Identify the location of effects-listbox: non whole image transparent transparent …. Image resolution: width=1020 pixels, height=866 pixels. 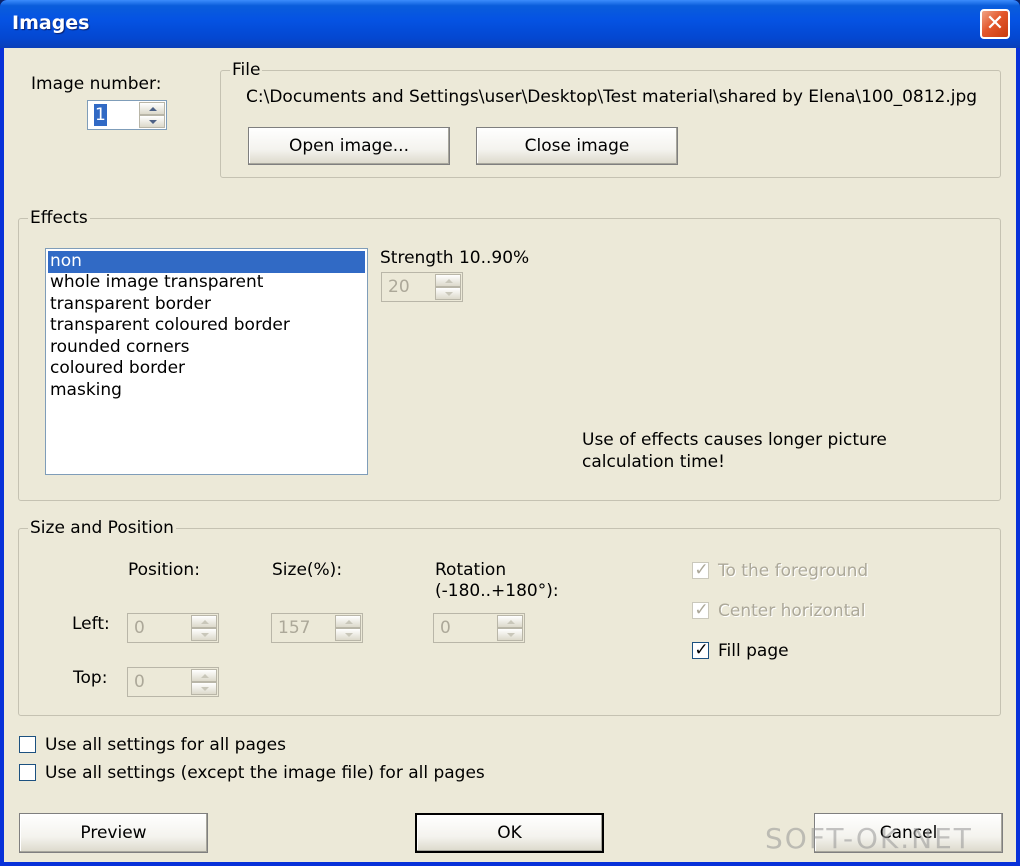
(206, 361).